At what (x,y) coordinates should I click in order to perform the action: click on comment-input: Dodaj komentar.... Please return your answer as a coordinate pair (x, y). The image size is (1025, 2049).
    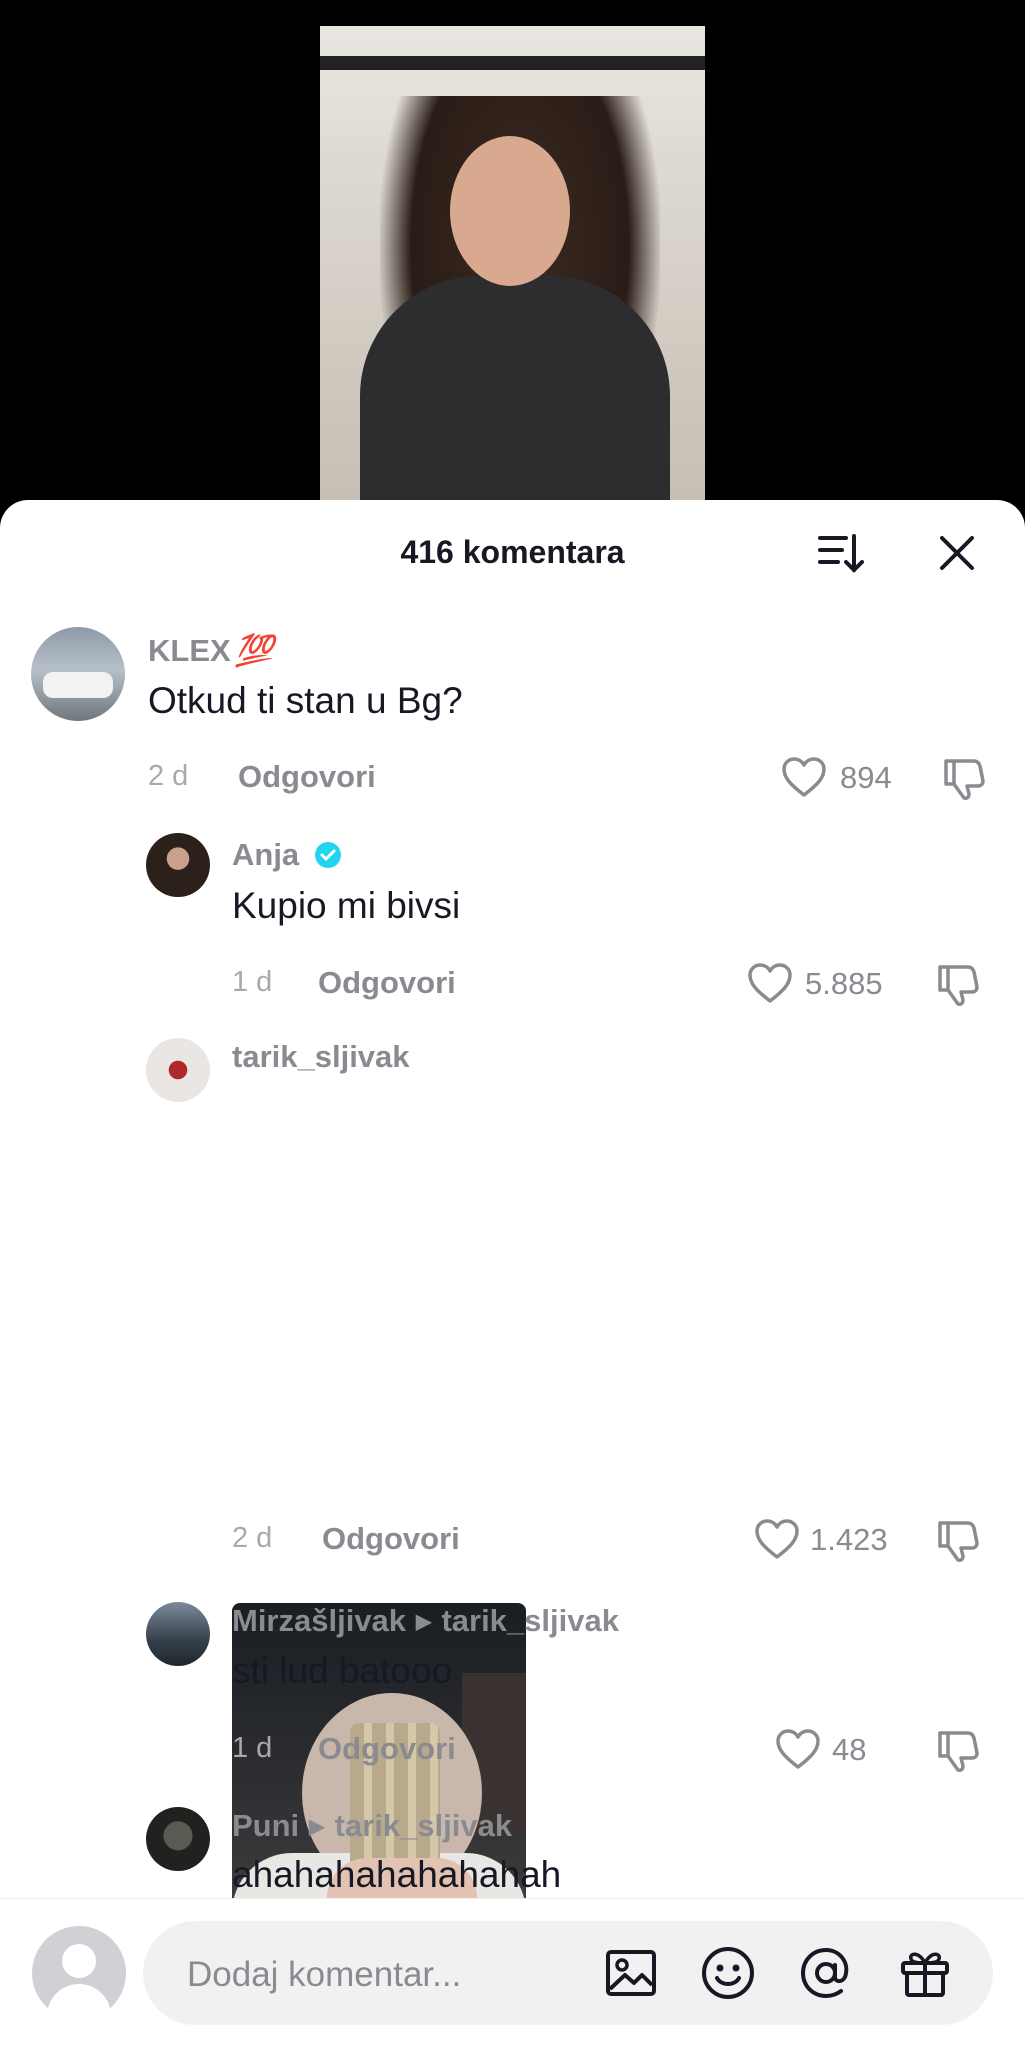
    Looking at the image, I should click on (568, 1973).